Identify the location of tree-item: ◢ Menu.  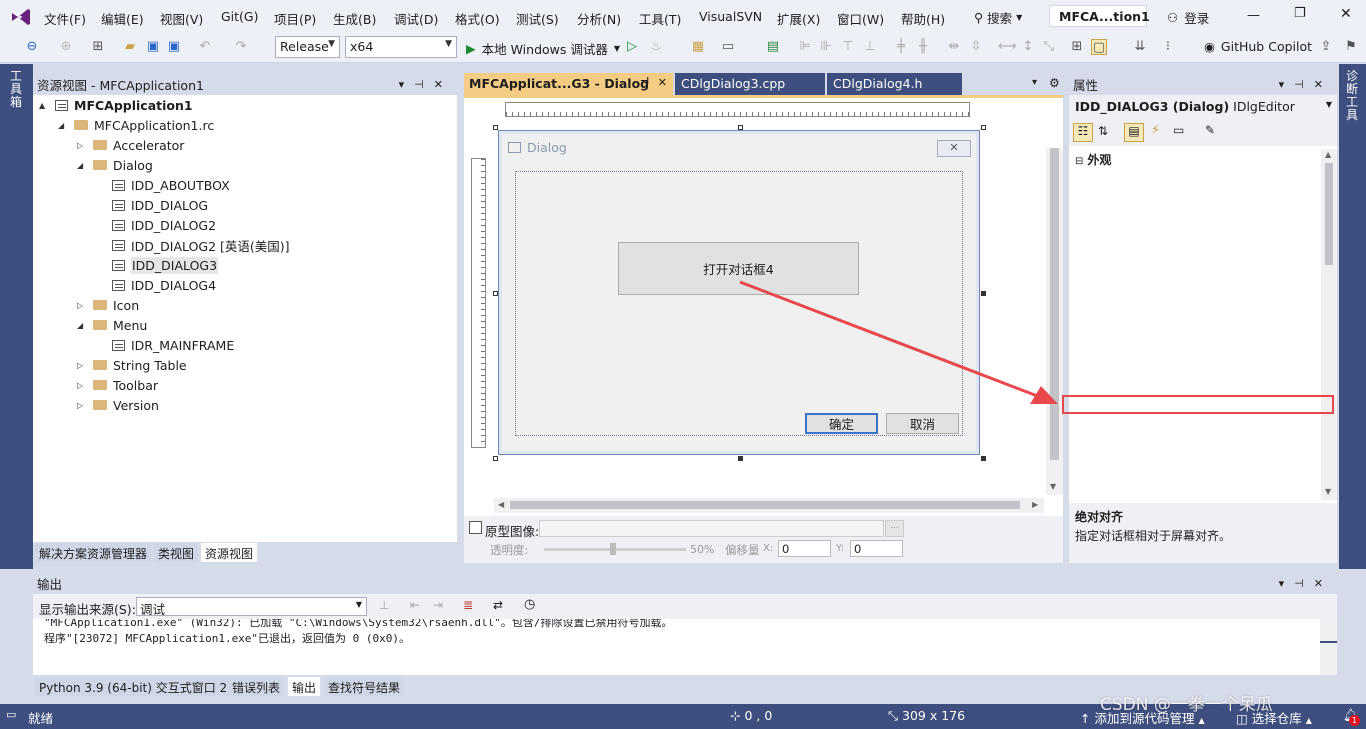
(112, 325).